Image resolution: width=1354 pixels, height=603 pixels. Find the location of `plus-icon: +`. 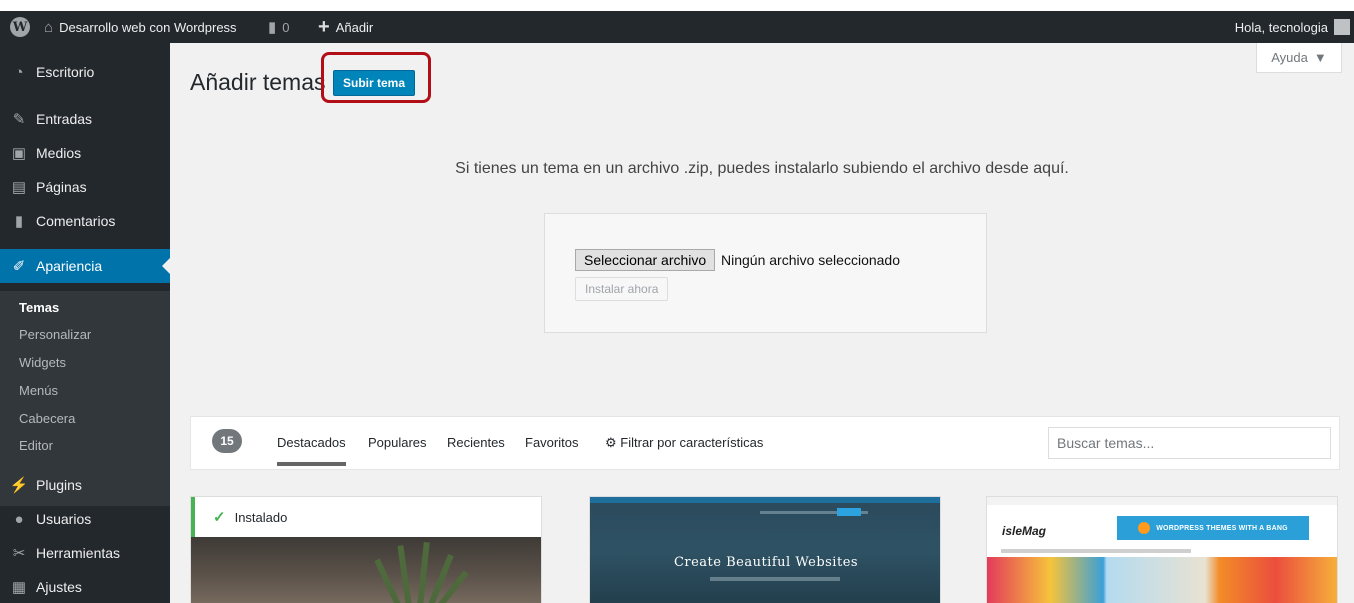

plus-icon: + is located at coordinates (324, 27).